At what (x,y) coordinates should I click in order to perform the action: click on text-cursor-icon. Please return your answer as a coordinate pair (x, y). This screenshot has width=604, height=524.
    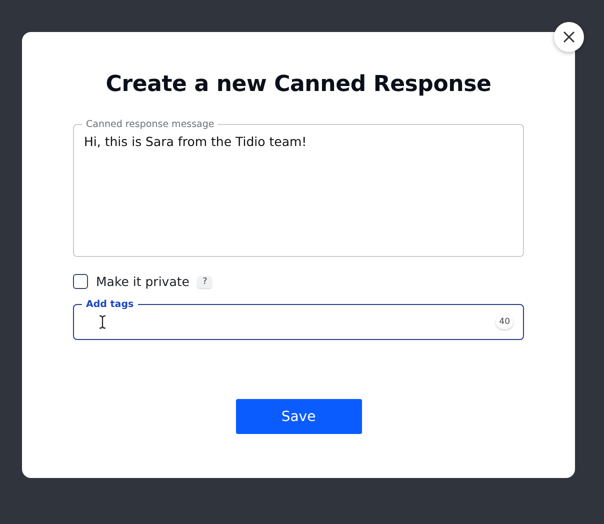
    Looking at the image, I should click on (102, 322).